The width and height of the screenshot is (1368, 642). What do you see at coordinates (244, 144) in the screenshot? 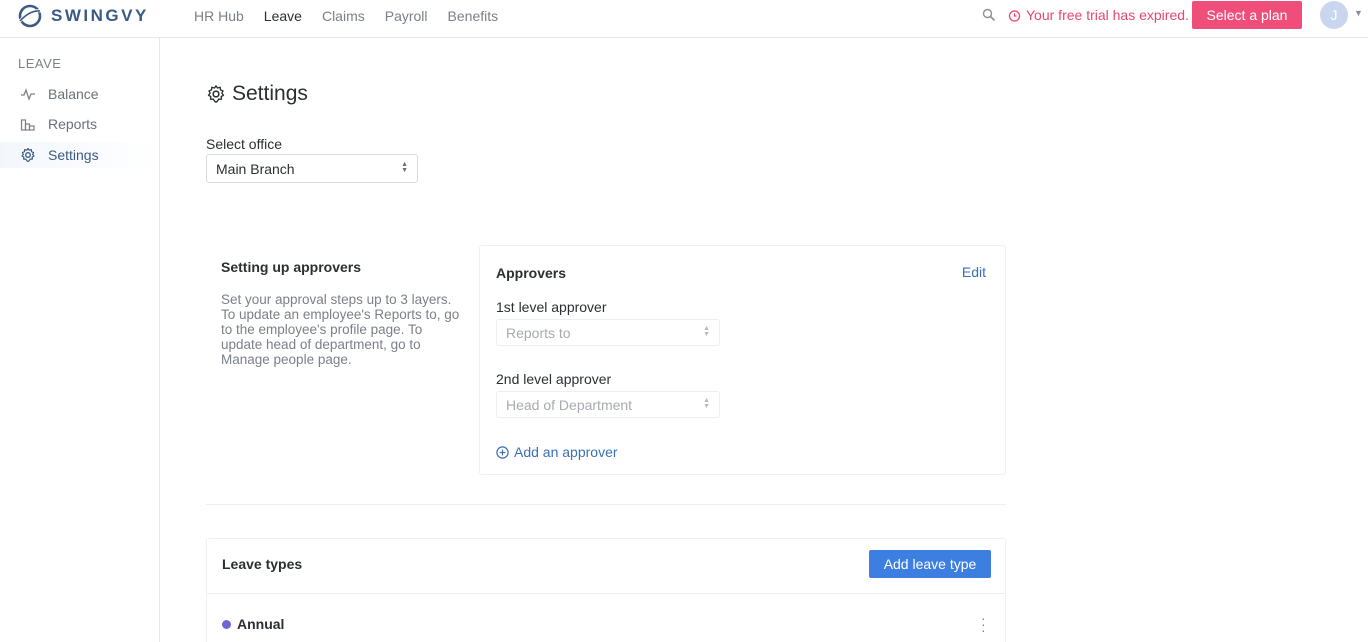
I see `office-select-label: Select office` at bounding box center [244, 144].